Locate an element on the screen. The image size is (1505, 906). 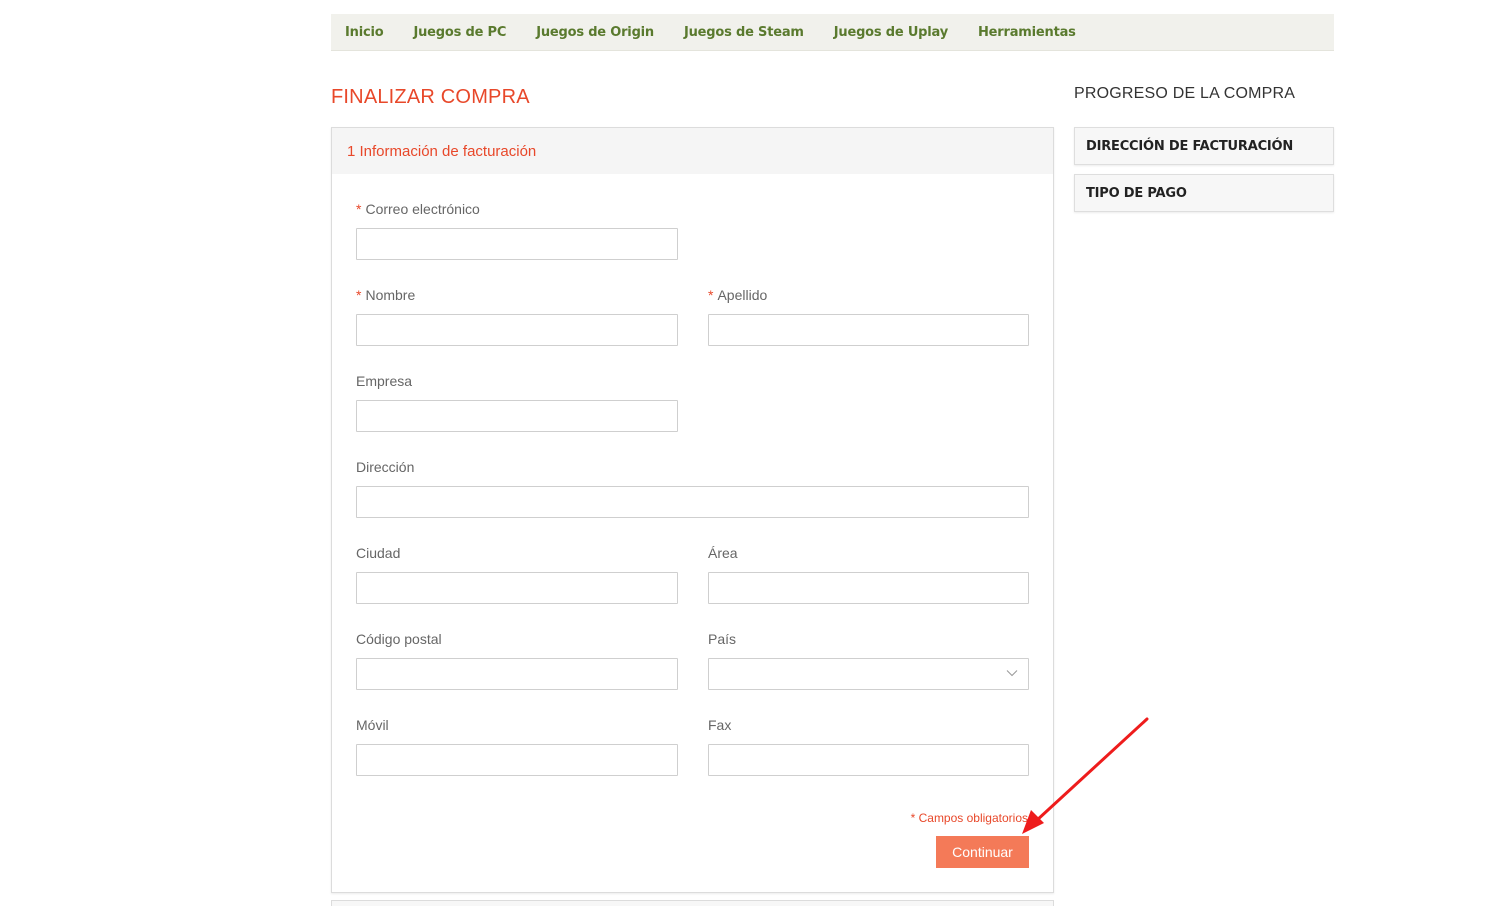
sidebar-step-payment-type: TIPO DE PAGO is located at coordinates (1204, 193).